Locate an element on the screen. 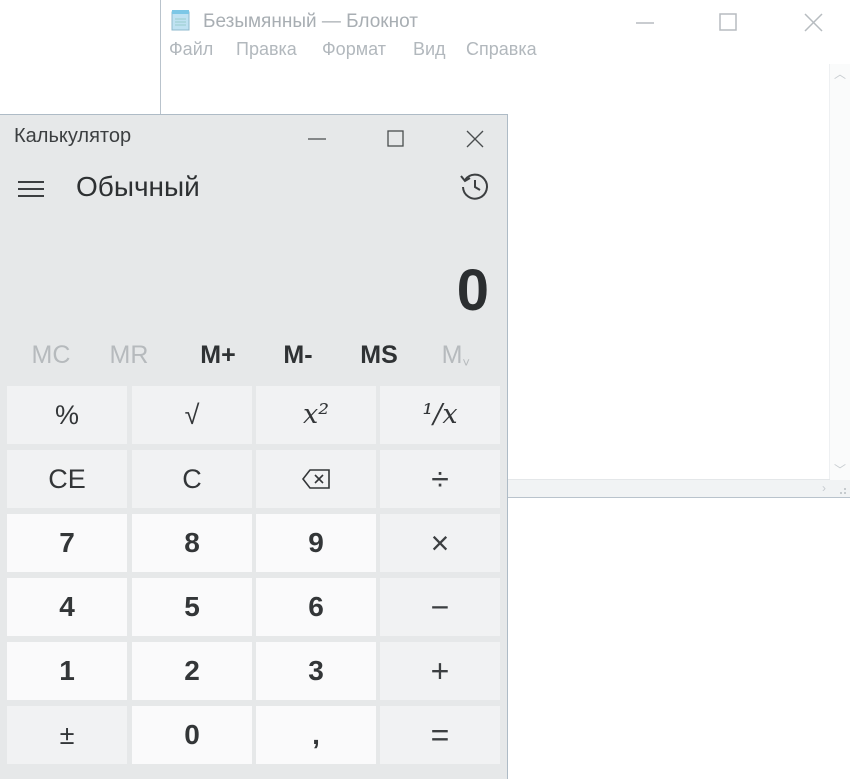  chevron-down-icon: ˅ is located at coordinates (466, 362).